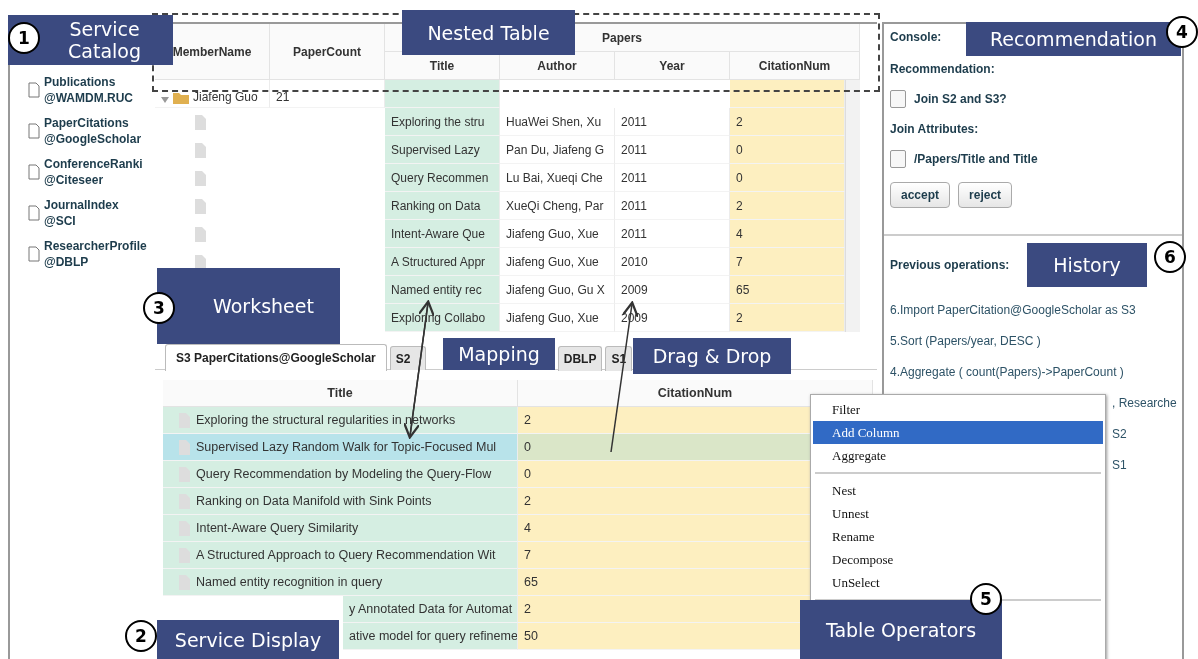 This screenshot has width=1198, height=659. I want to click on table-cell: y Annotated Data for Automat, so click(430, 609).